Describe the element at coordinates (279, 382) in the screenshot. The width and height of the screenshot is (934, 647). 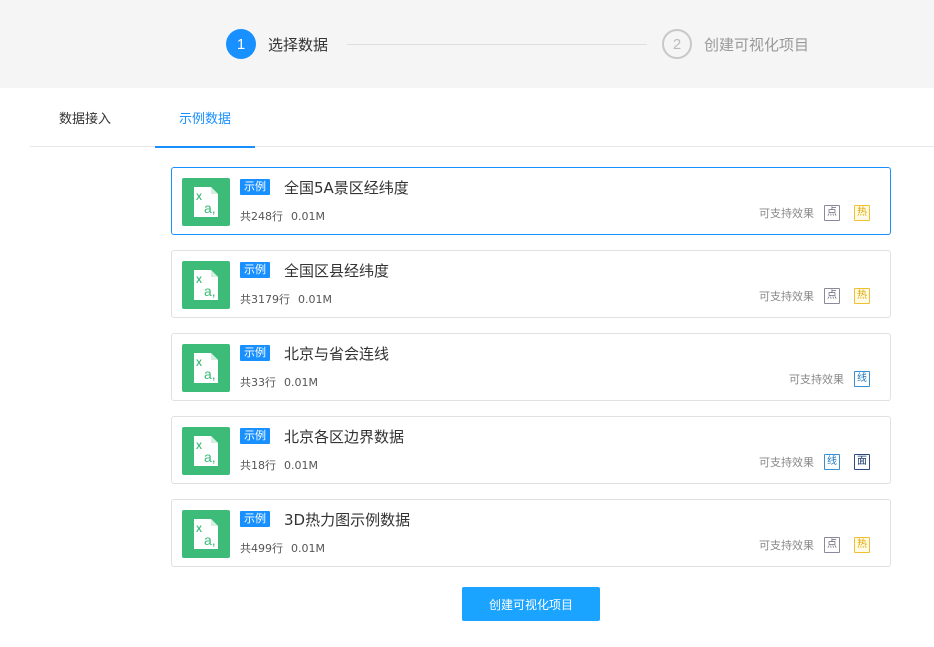
I see `dataset-meta: 共33行 0.01M` at that location.